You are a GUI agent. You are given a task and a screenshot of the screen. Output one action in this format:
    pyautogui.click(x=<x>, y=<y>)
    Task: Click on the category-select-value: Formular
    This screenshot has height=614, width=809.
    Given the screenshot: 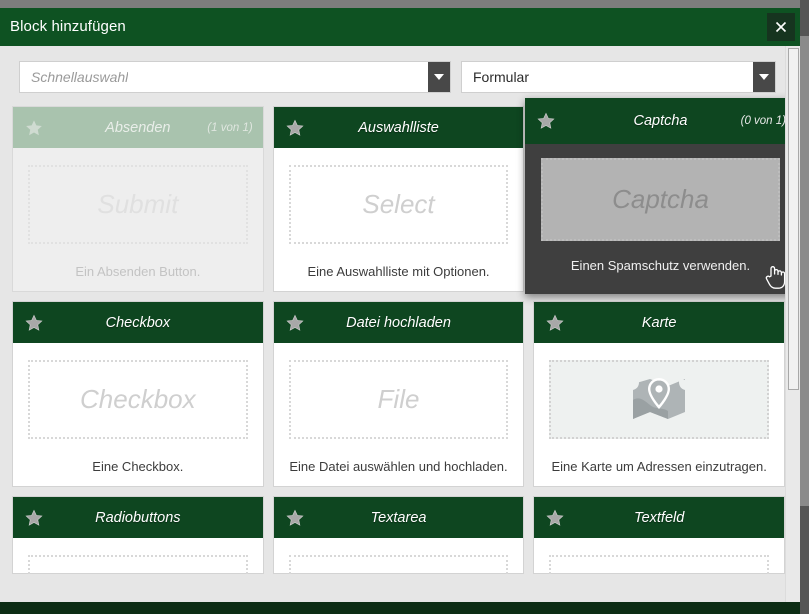 What is the action you would take?
    pyautogui.click(x=501, y=77)
    